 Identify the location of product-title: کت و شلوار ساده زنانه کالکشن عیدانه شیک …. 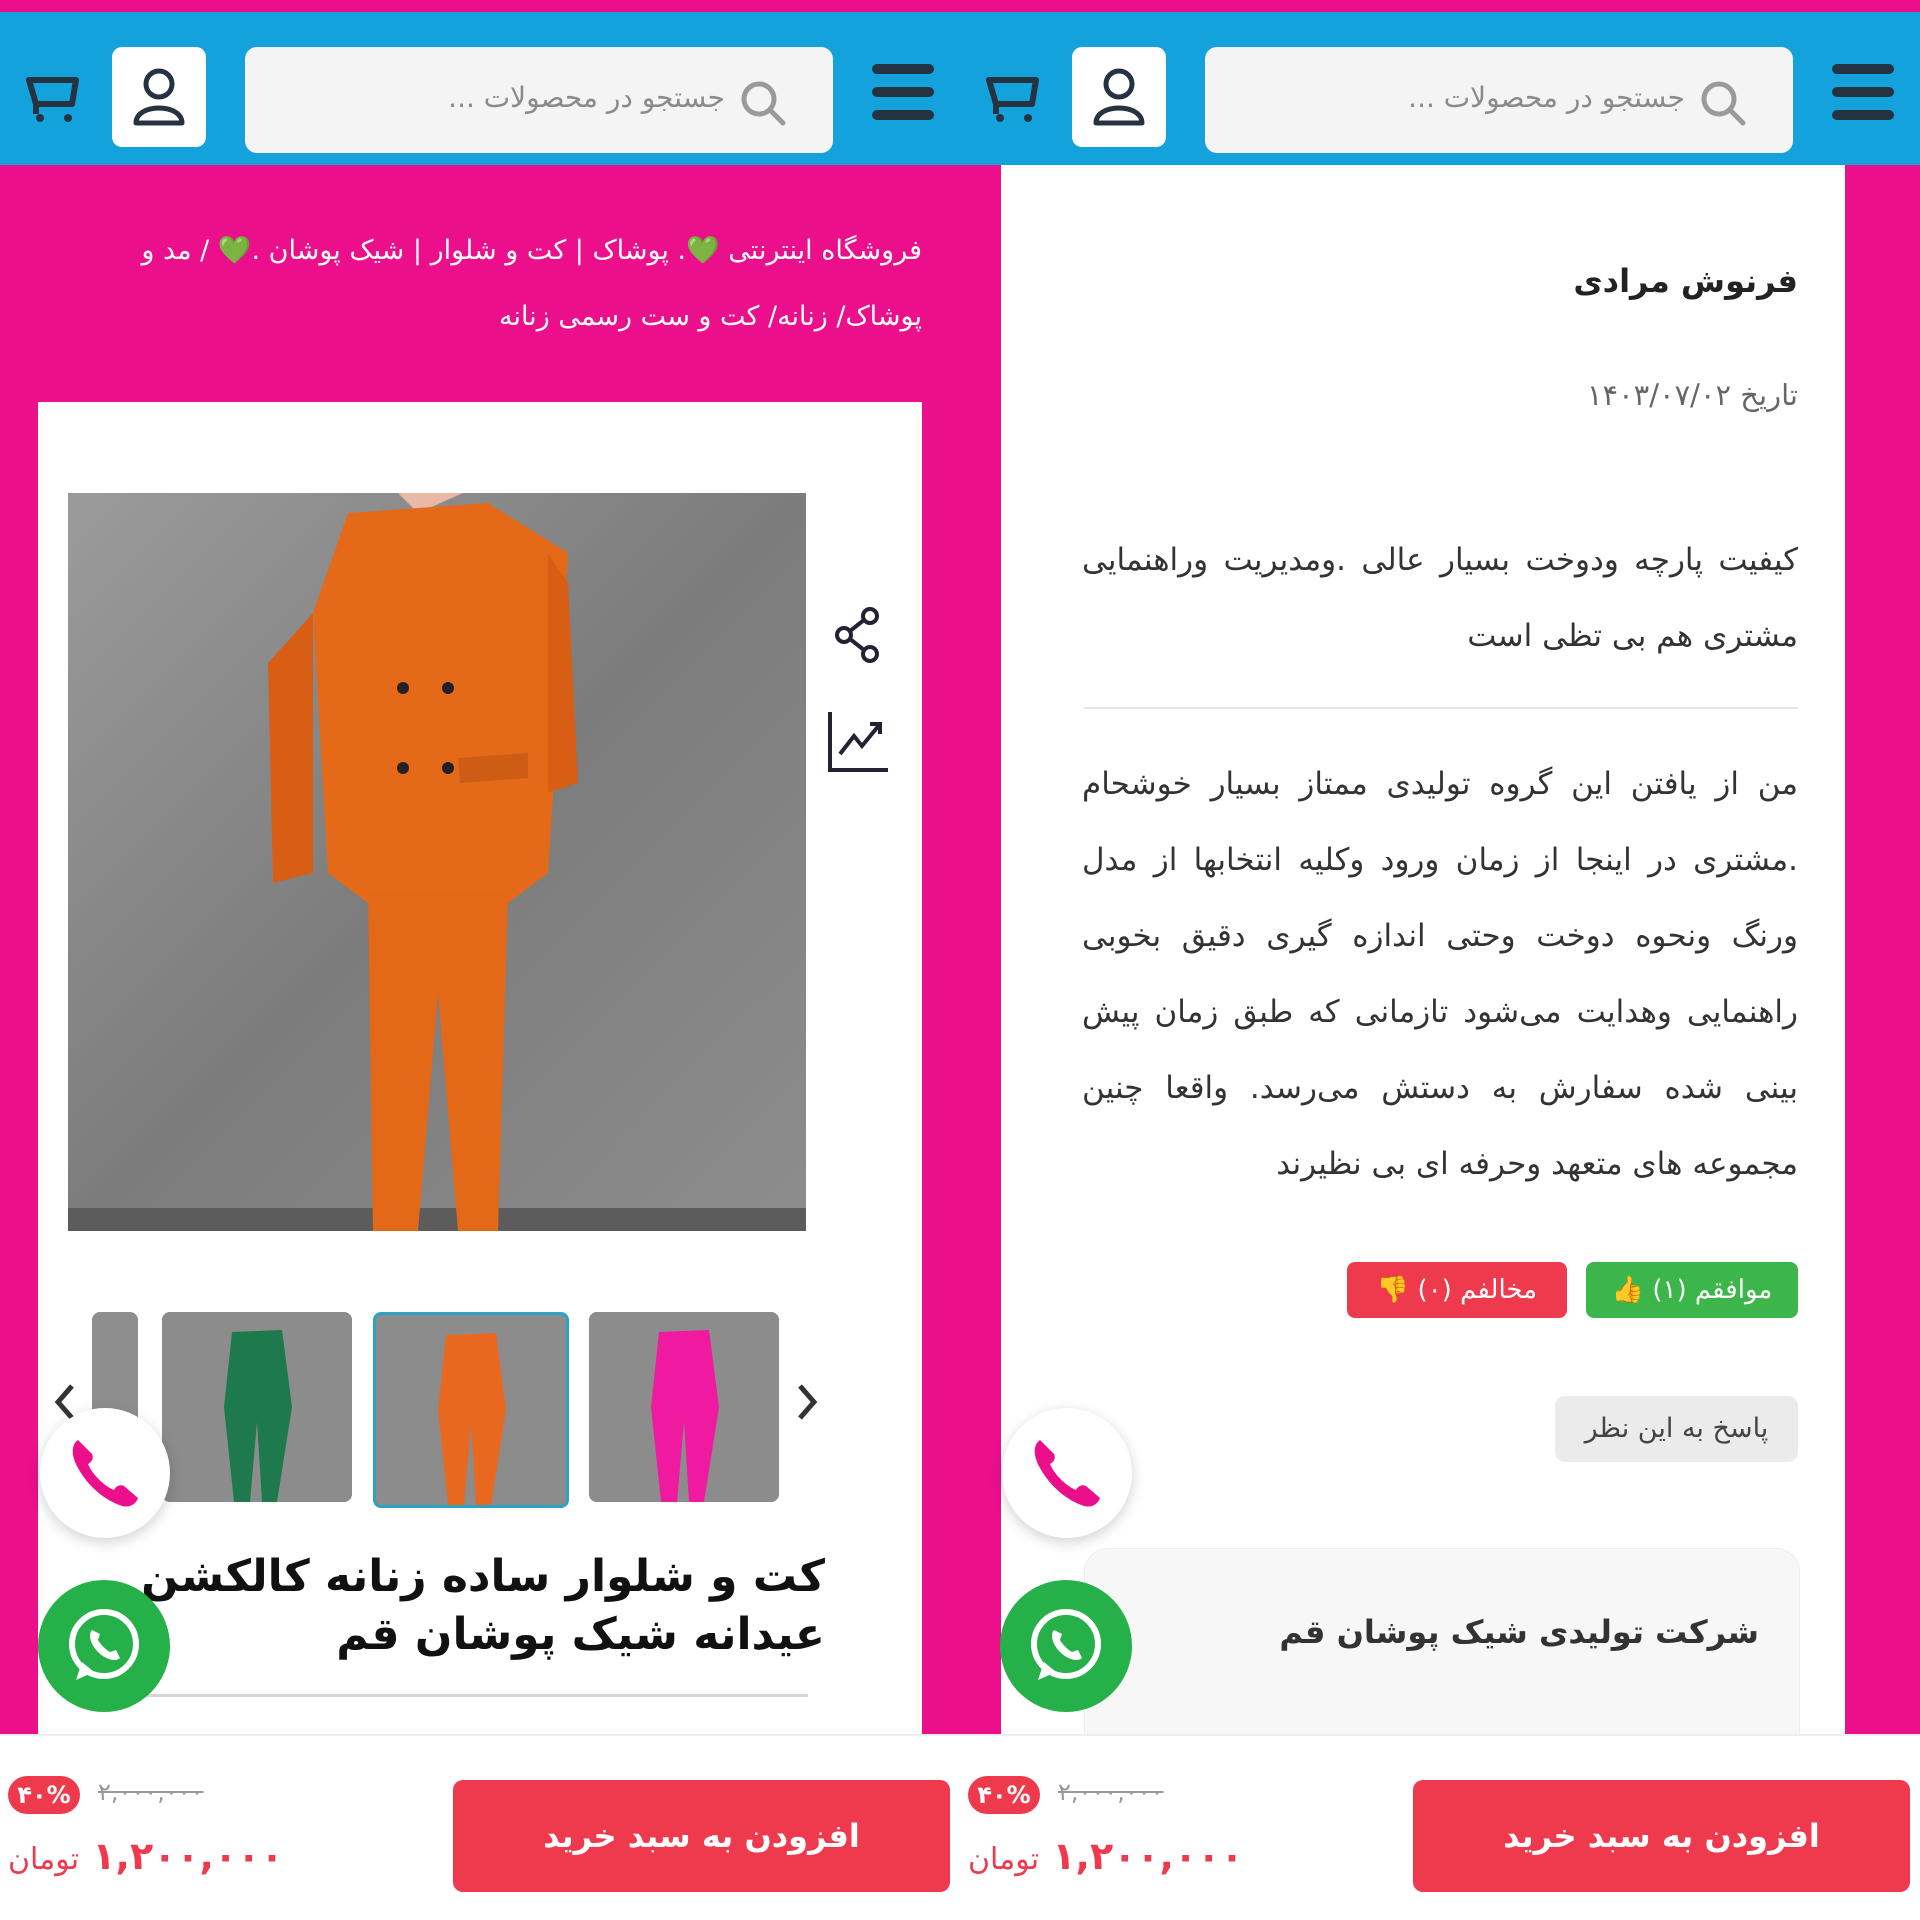
(483, 1605).